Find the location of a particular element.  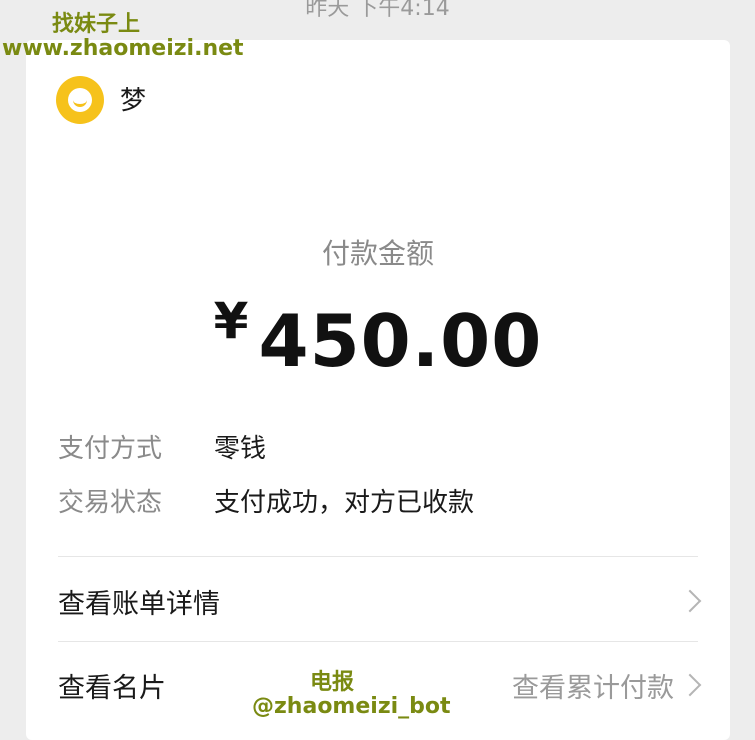

view-bill-details-label: 查看账单详情 is located at coordinates (139, 604).